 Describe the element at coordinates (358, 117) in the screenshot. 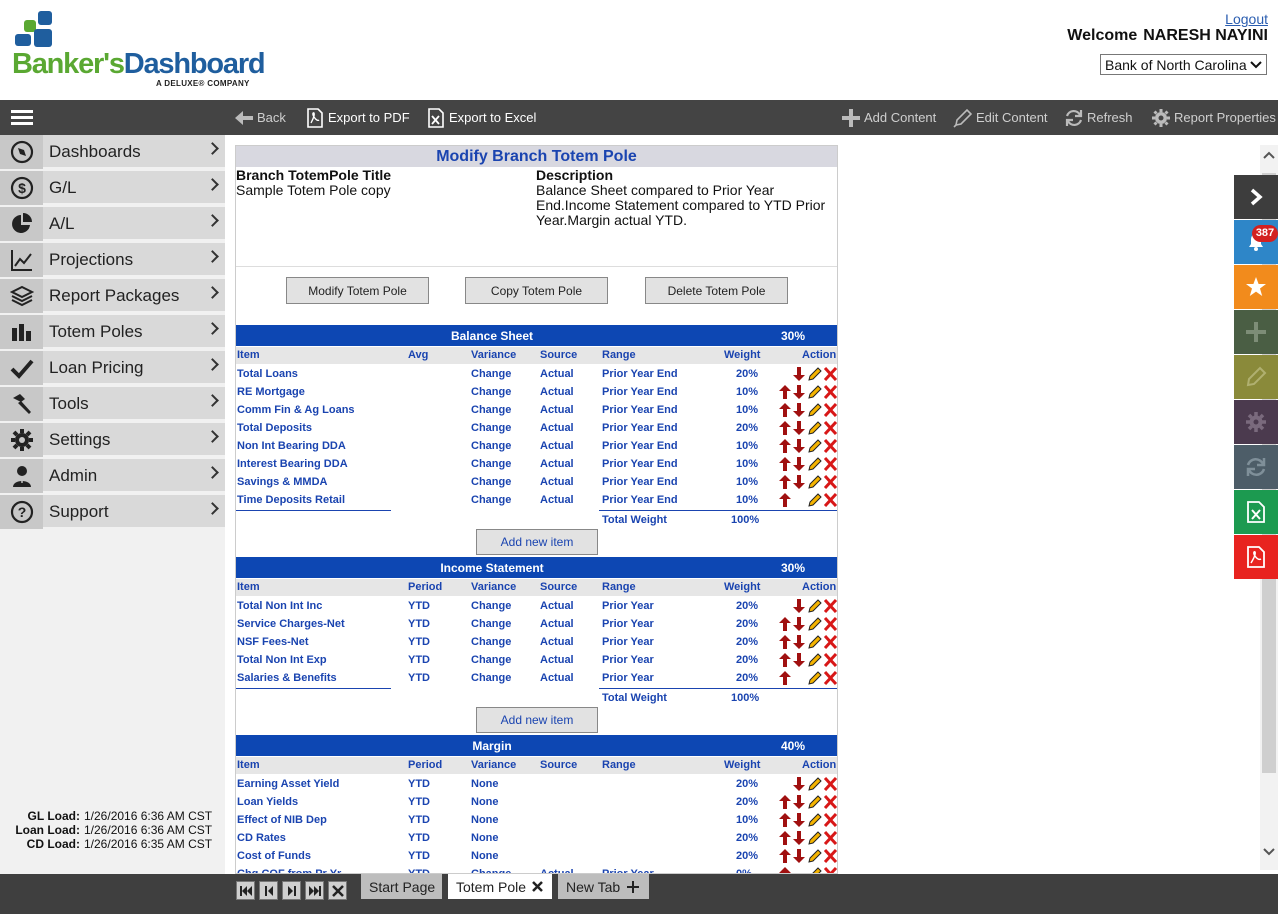

I see `export-pdf-button: Export to PDF` at that location.